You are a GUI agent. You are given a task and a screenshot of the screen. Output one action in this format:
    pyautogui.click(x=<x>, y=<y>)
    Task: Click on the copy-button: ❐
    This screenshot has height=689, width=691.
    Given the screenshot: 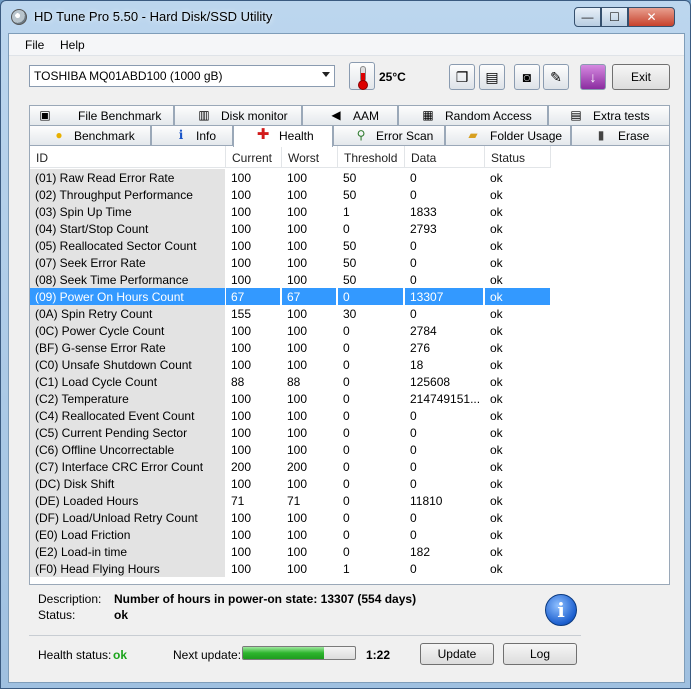 What is the action you would take?
    pyautogui.click(x=462, y=77)
    